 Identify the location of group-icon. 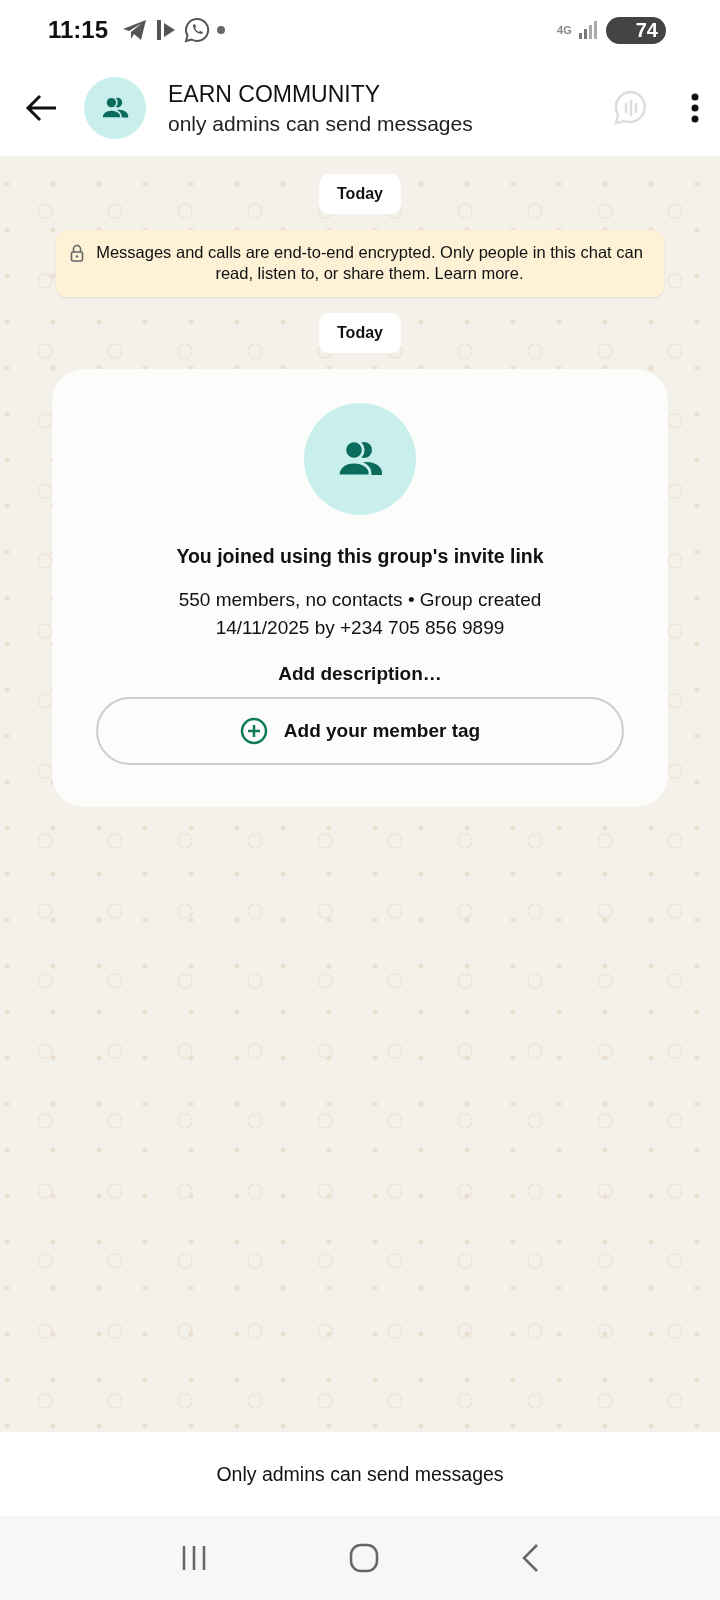
(115, 108).